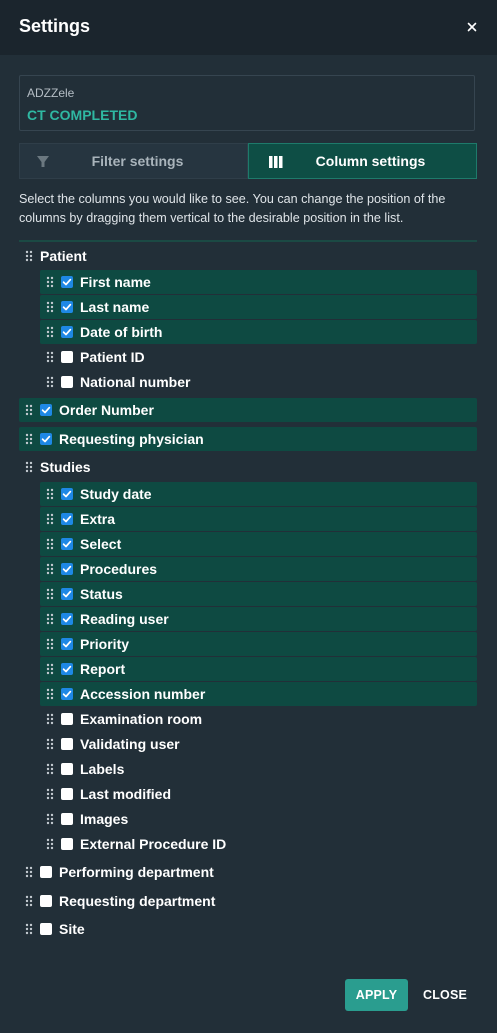 The image size is (497, 1033). I want to click on column-item: Examination room, so click(258, 719).